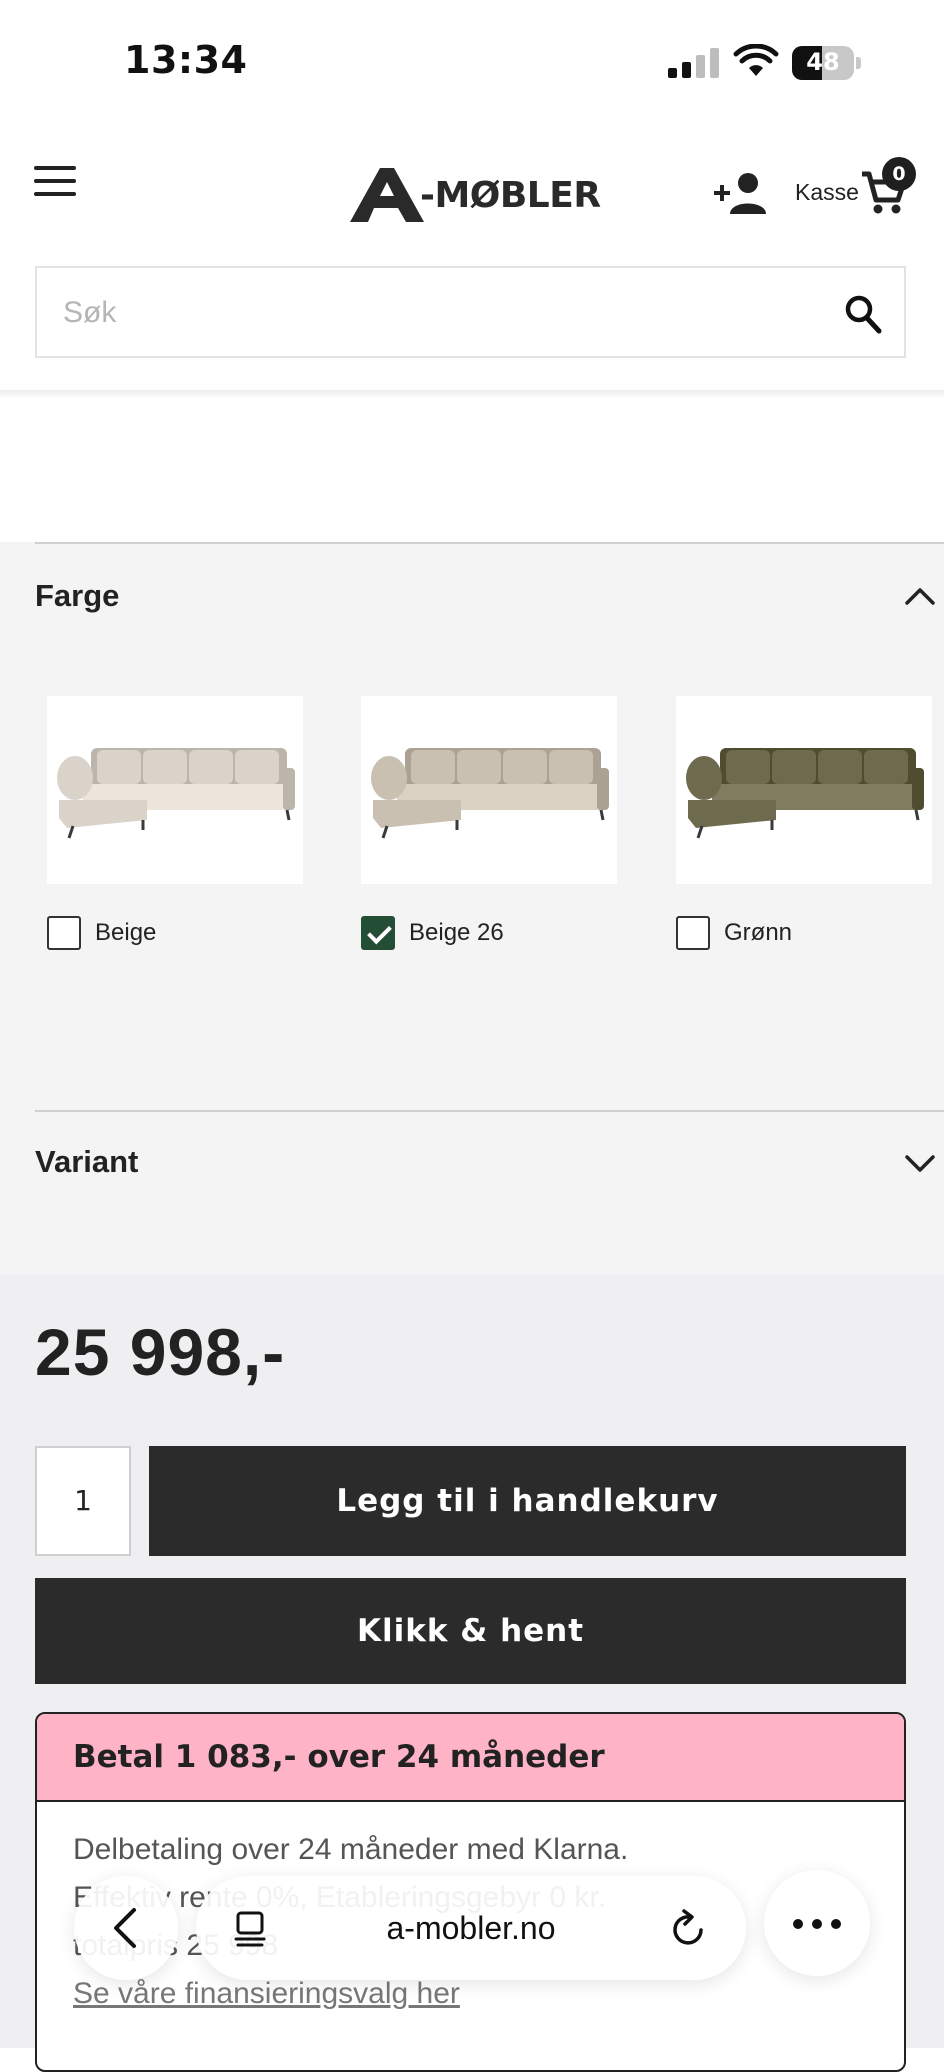 Image resolution: width=944 pixels, height=2072 pixels. I want to click on more-dots-icon, so click(817, 1924).